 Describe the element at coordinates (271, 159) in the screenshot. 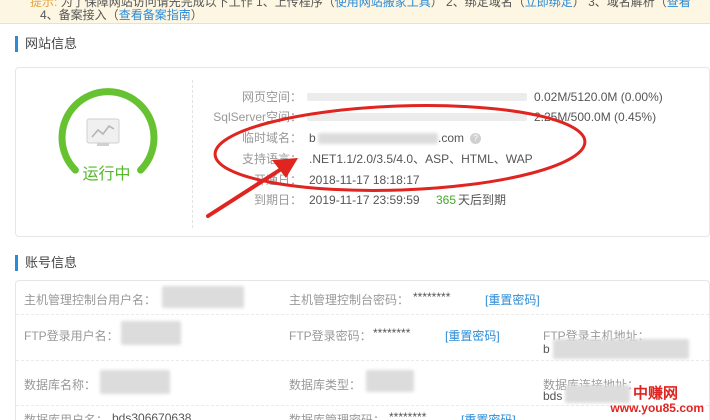

I see `languages-label: 支持语言：` at that location.